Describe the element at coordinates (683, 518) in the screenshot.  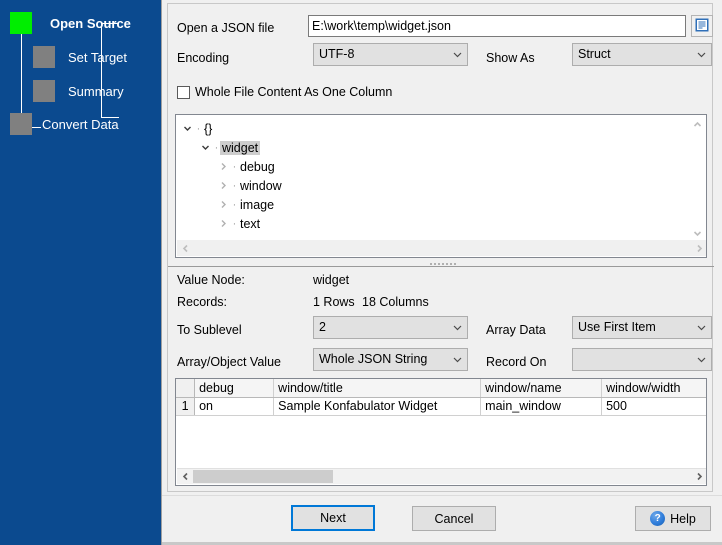
I see `help-button-label: Help` at that location.